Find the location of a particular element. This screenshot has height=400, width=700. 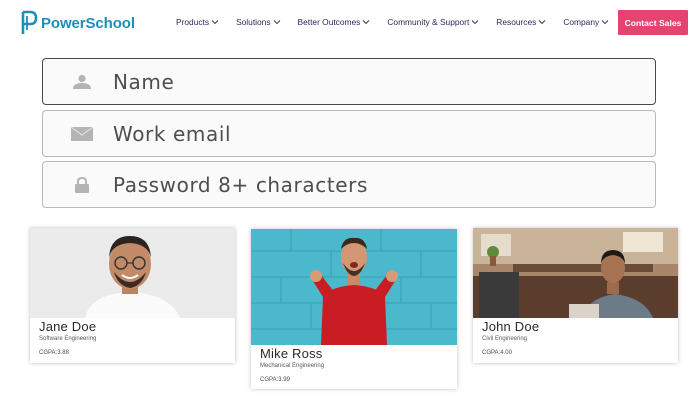

student-major: Mechanical Engineering is located at coordinates (292, 366).